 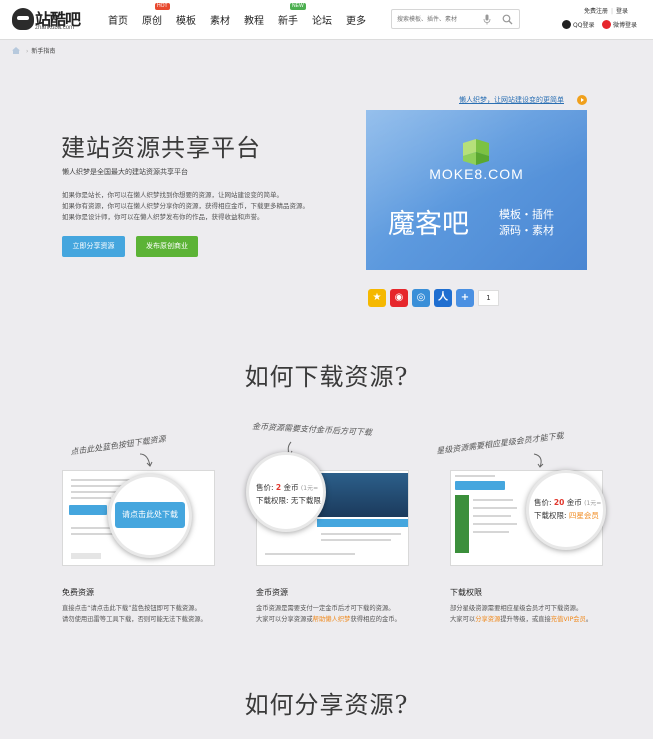 What do you see at coordinates (476, 174) in the screenshot?
I see `banner-domain: MOKE8.COM` at bounding box center [476, 174].